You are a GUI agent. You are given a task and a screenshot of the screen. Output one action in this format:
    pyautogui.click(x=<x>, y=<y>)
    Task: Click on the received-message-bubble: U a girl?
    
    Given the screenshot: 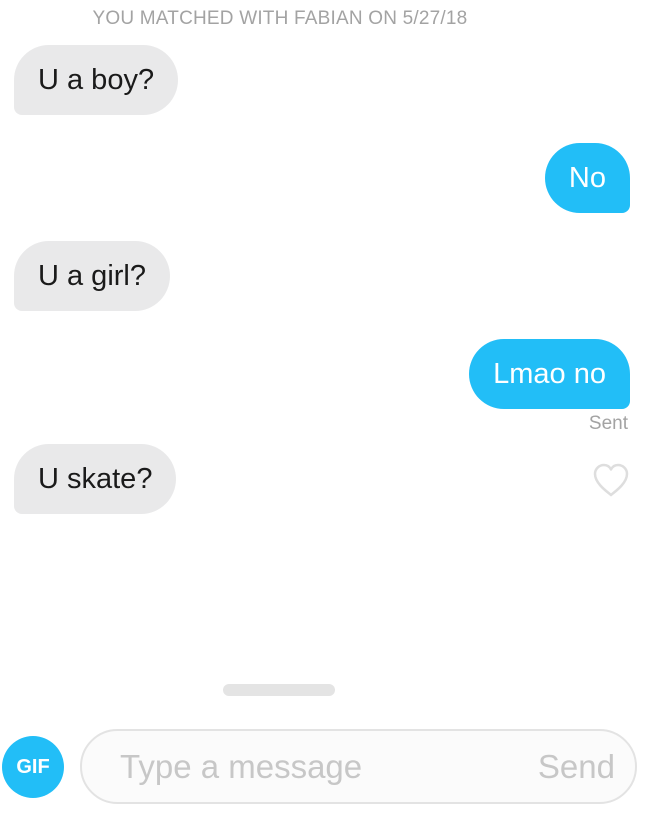 What is the action you would take?
    pyautogui.click(x=92, y=276)
    